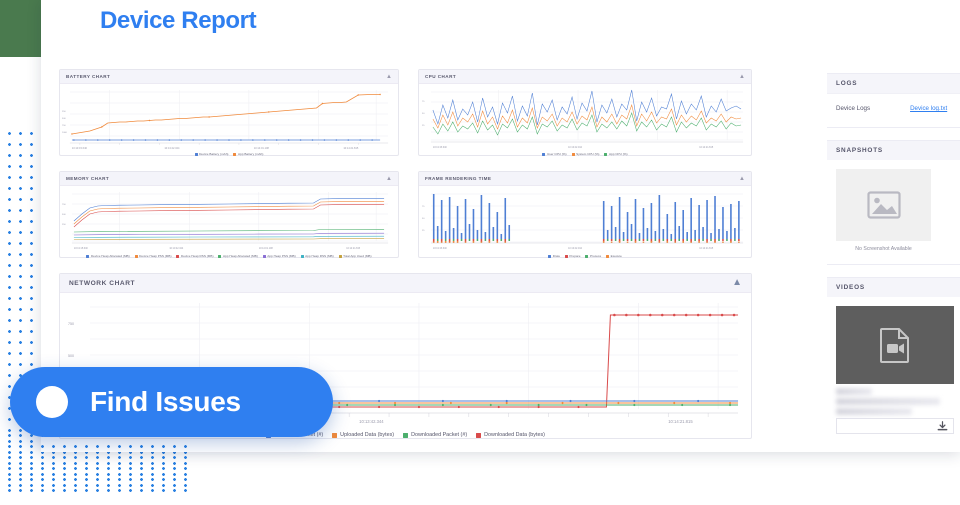 Image resolution: width=960 pixels, height=505 pixels. Describe the element at coordinates (97, 461) in the screenshot. I see `decorative-dot-grid-lower` at that location.